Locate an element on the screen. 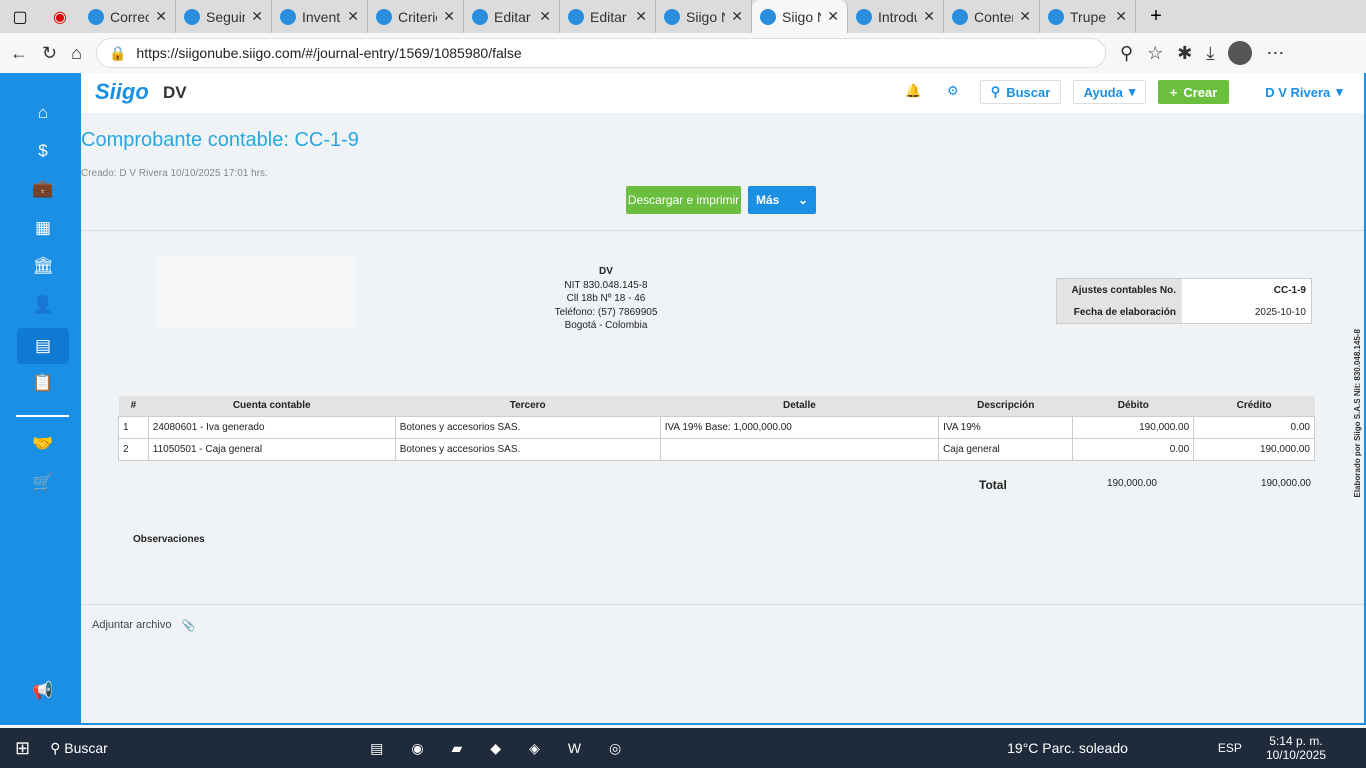 Image resolution: width=1366 pixels, height=768 pixels. browser-tab: Introducción✕ is located at coordinates (896, 16).